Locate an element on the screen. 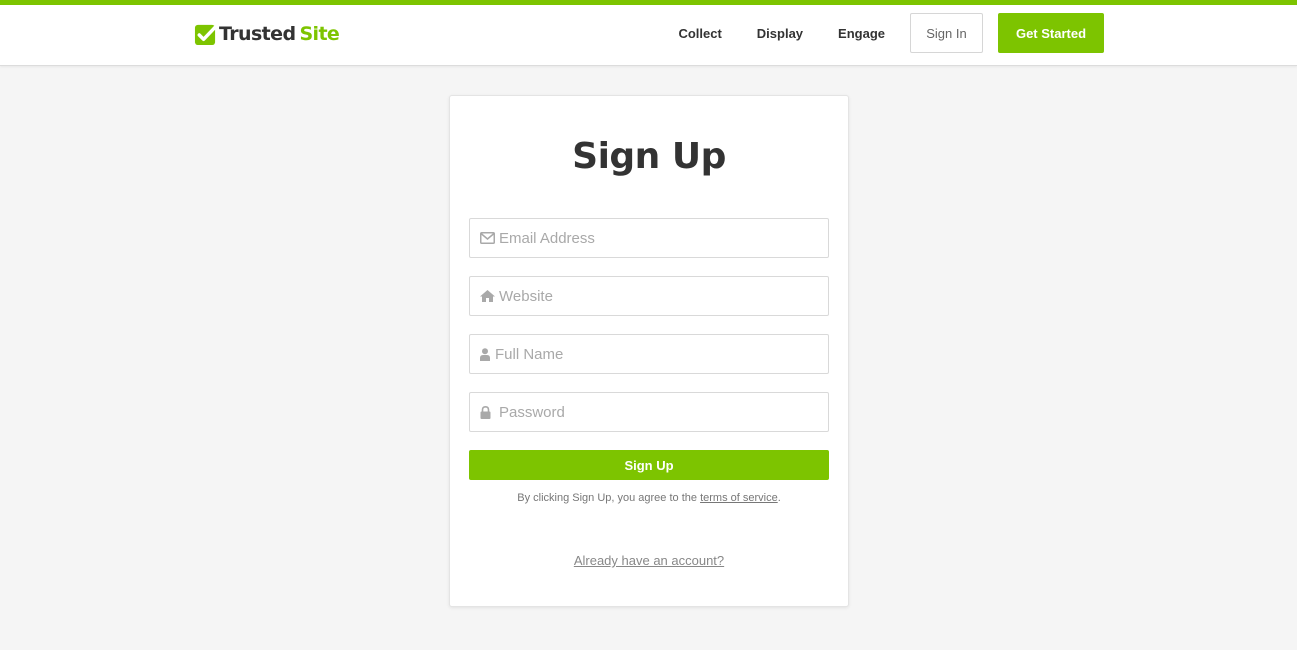 The image size is (1297, 650). already-have-account-link: Already have an account? is located at coordinates (649, 560).